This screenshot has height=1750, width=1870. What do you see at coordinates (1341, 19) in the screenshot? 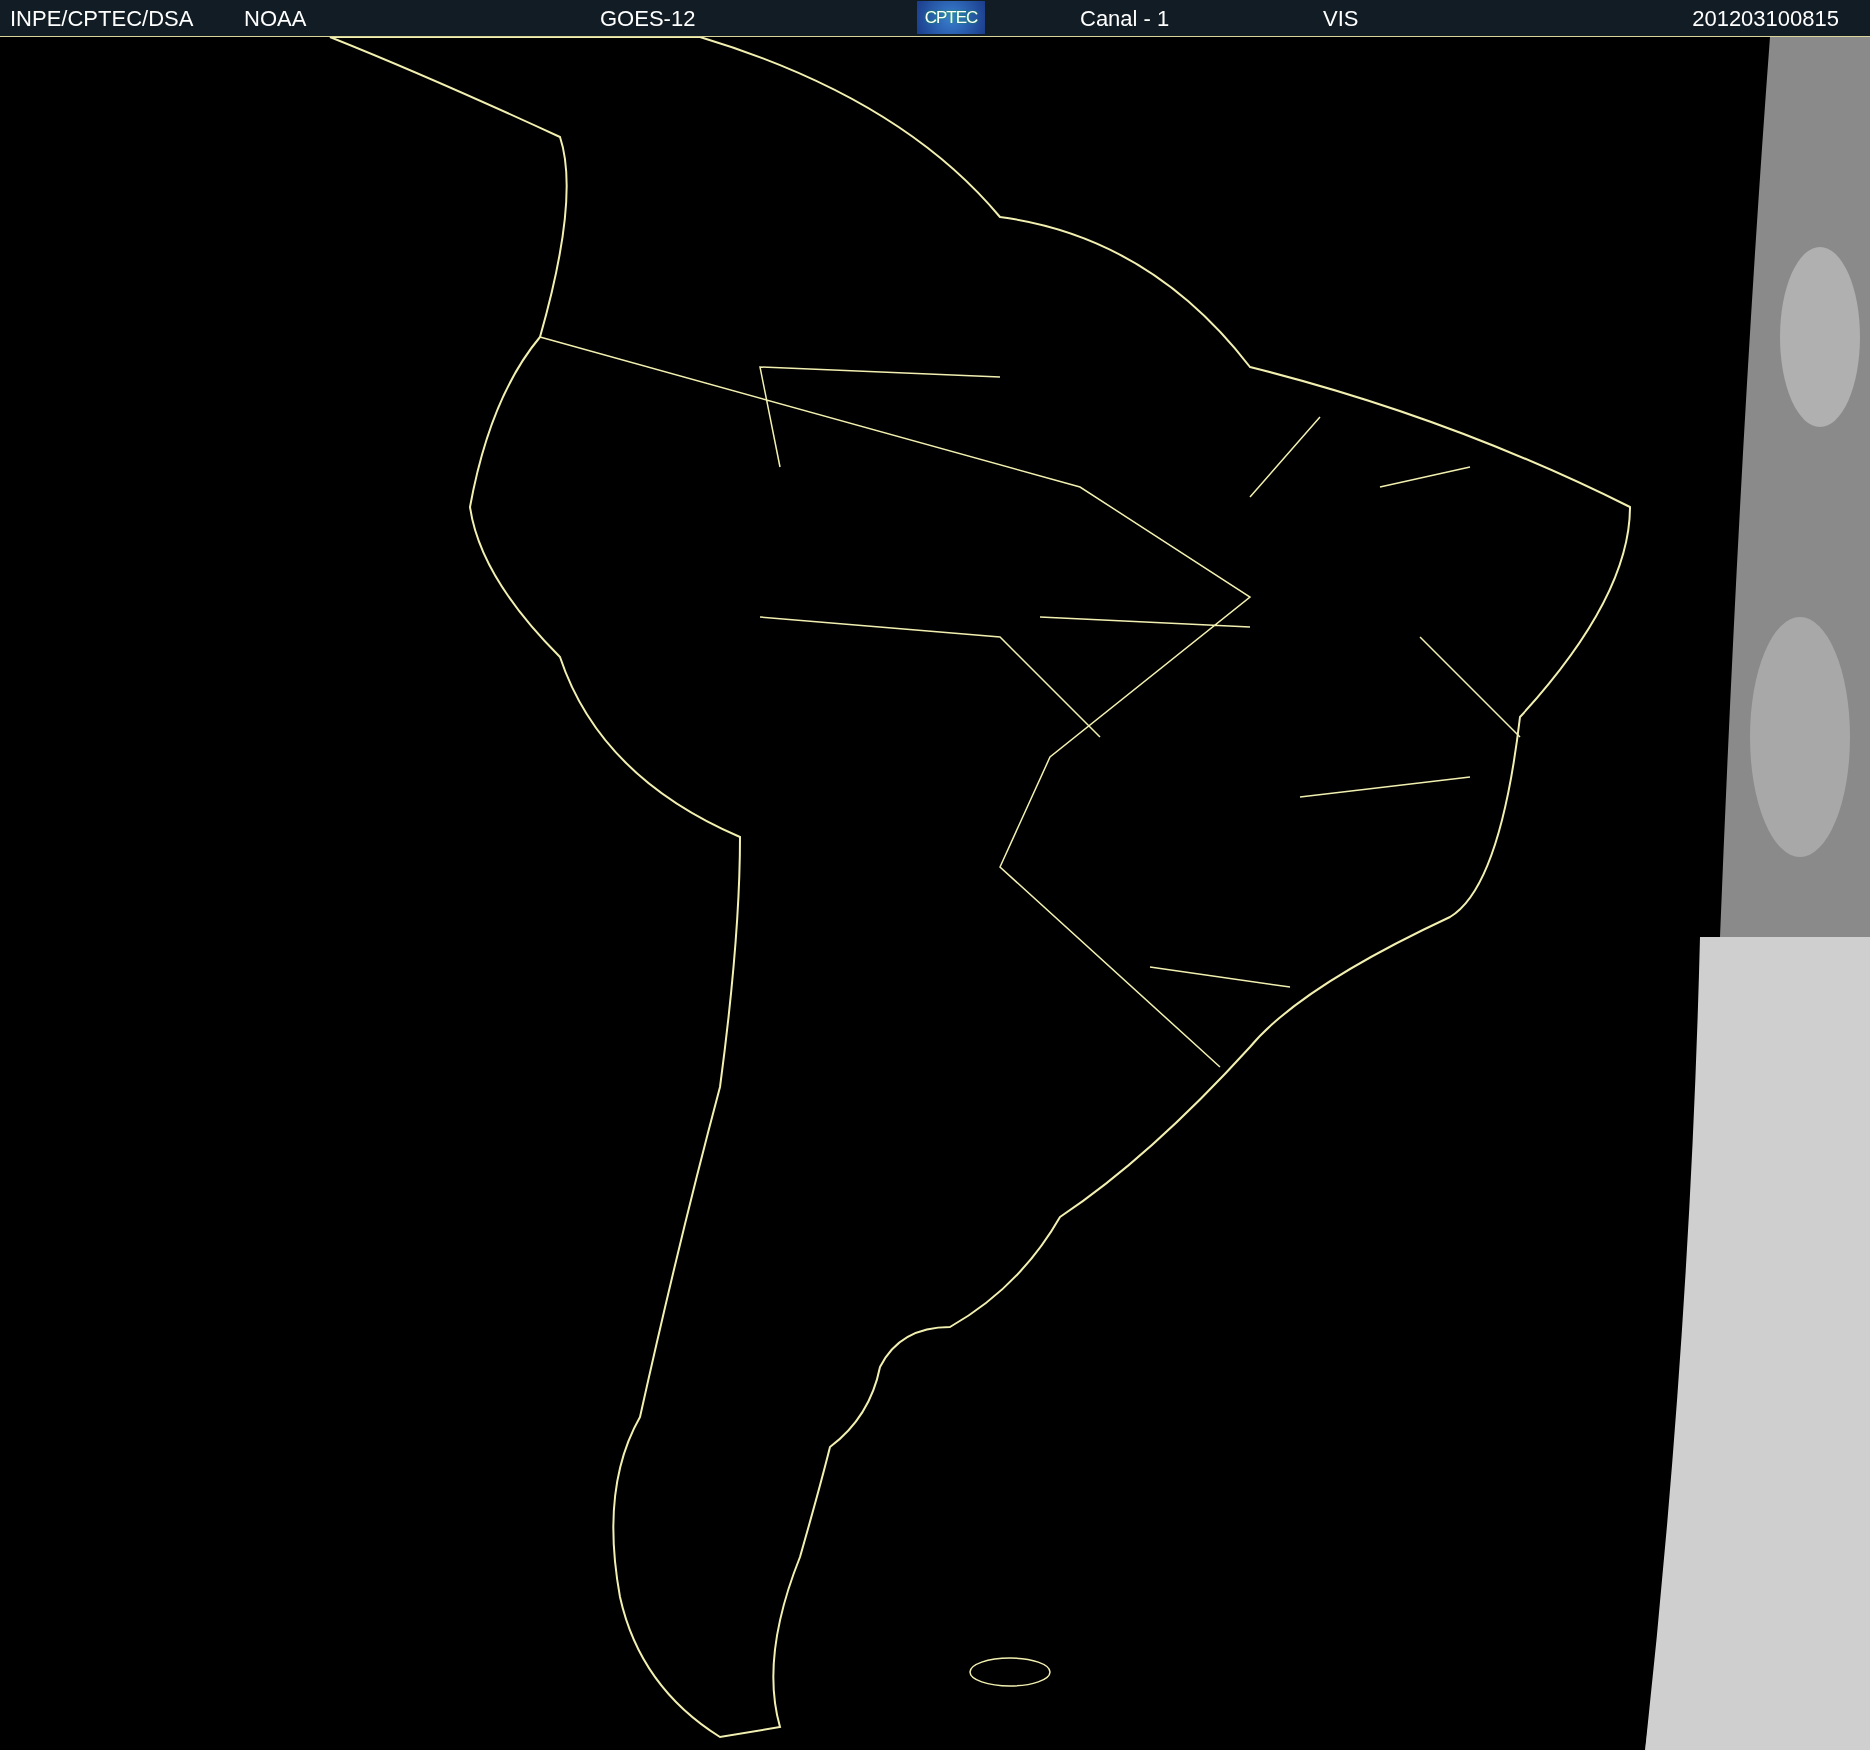
I see `band-label: VIS` at bounding box center [1341, 19].